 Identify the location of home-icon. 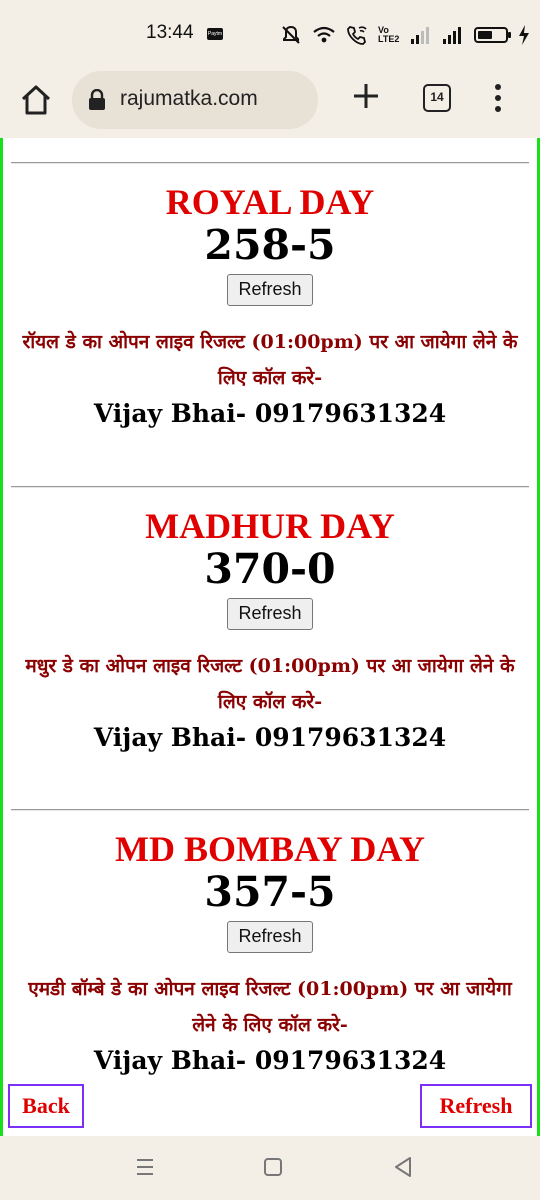
(36, 100).